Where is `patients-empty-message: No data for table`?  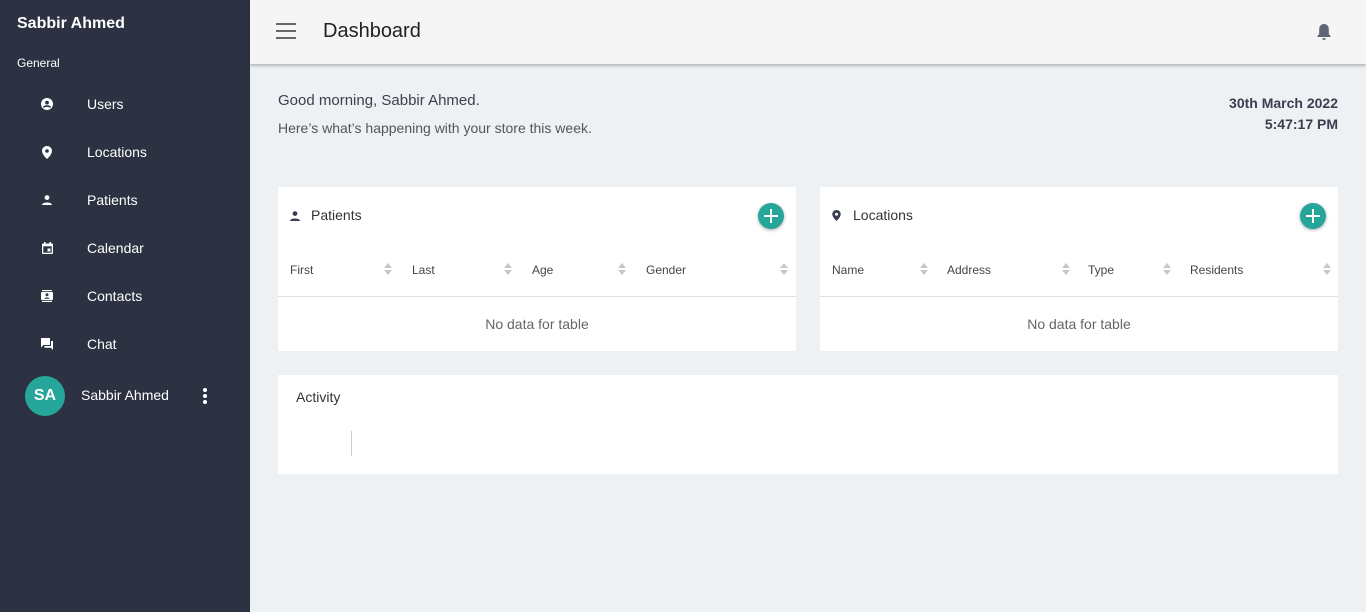
patients-empty-message: No data for table is located at coordinates (537, 324).